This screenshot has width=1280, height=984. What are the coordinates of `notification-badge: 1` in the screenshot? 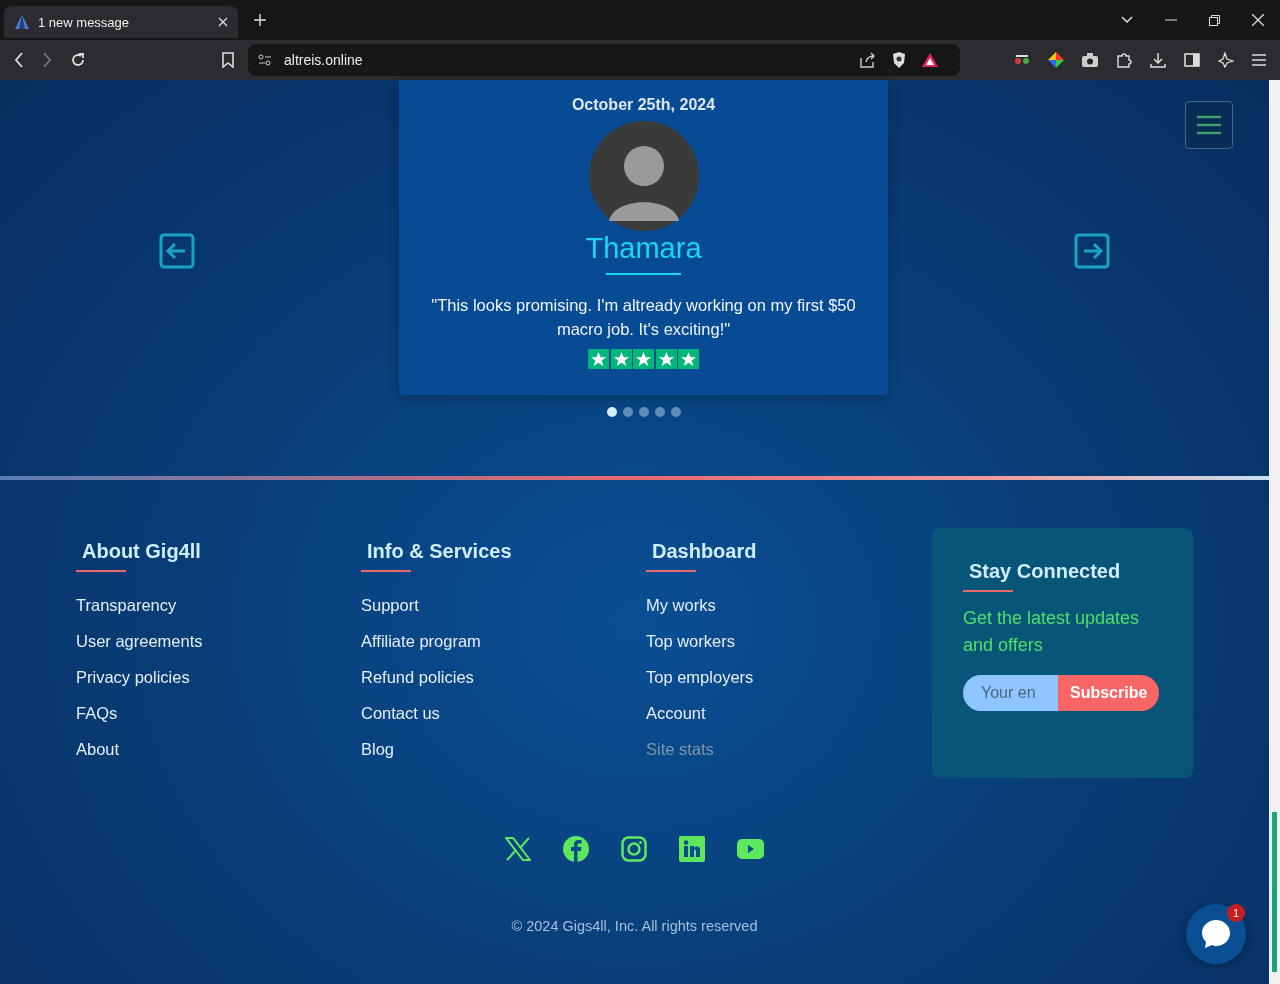 It's located at (1236, 913).